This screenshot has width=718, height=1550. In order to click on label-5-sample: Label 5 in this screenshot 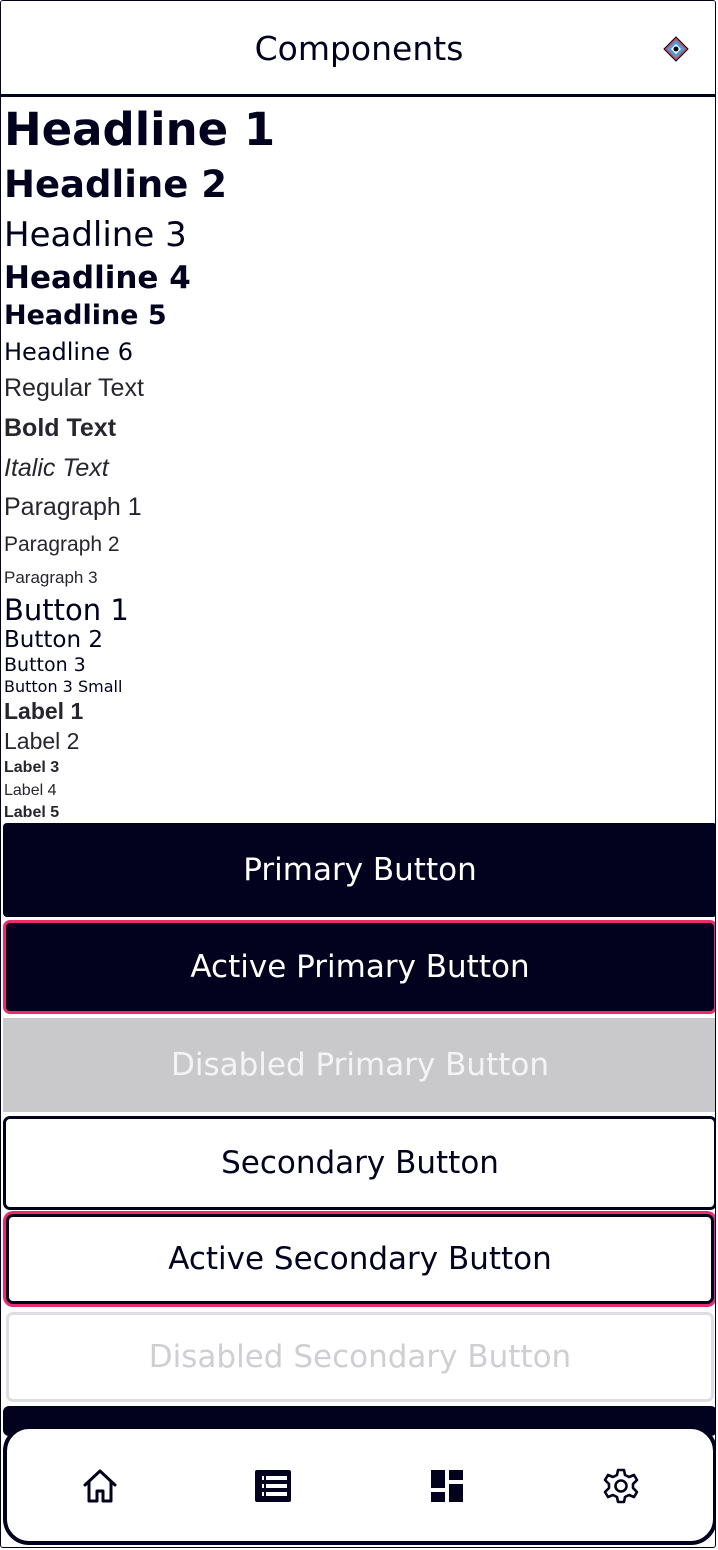, I will do `click(32, 812)`.